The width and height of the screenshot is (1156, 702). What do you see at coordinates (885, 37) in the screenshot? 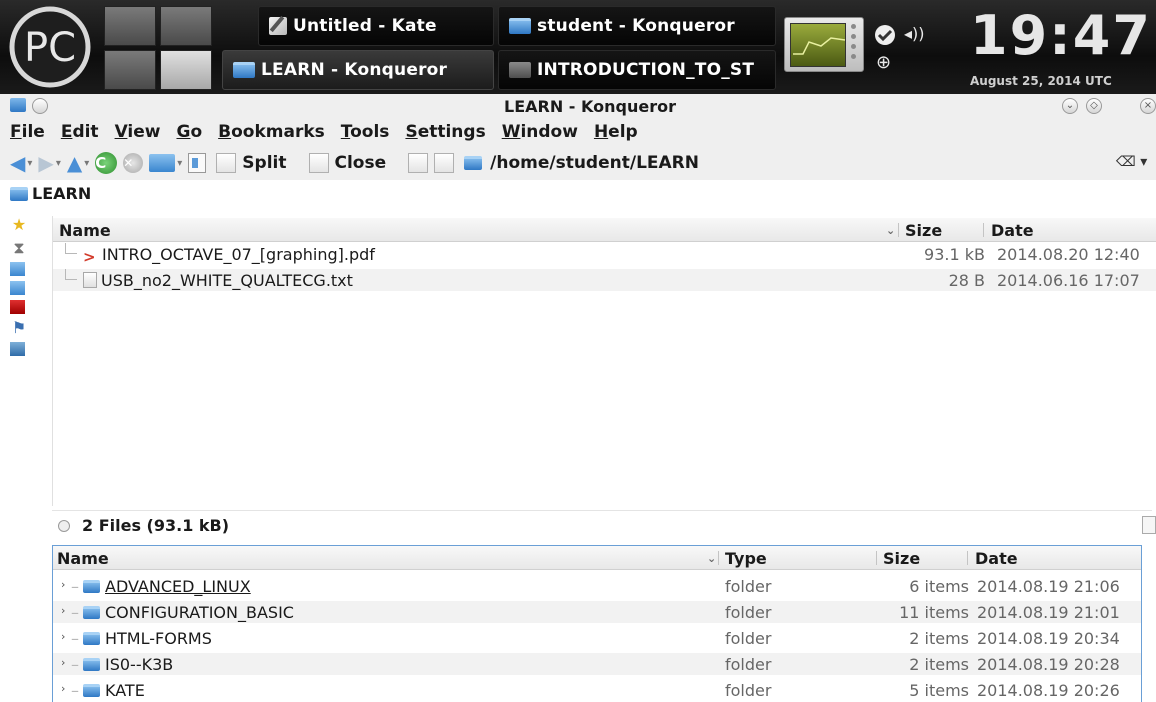
I see `network-ok-icon` at bounding box center [885, 37].